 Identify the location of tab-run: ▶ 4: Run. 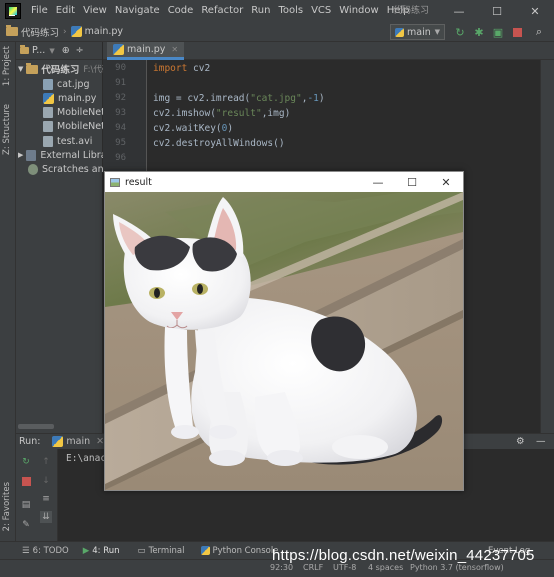
(101, 551).